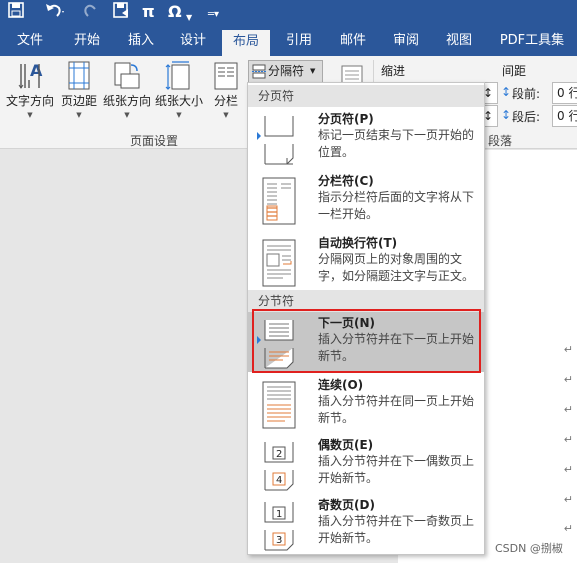 The height and width of the screenshot is (563, 577). Describe the element at coordinates (526, 94) in the screenshot. I see `spacing-before-label: 段前:` at that location.